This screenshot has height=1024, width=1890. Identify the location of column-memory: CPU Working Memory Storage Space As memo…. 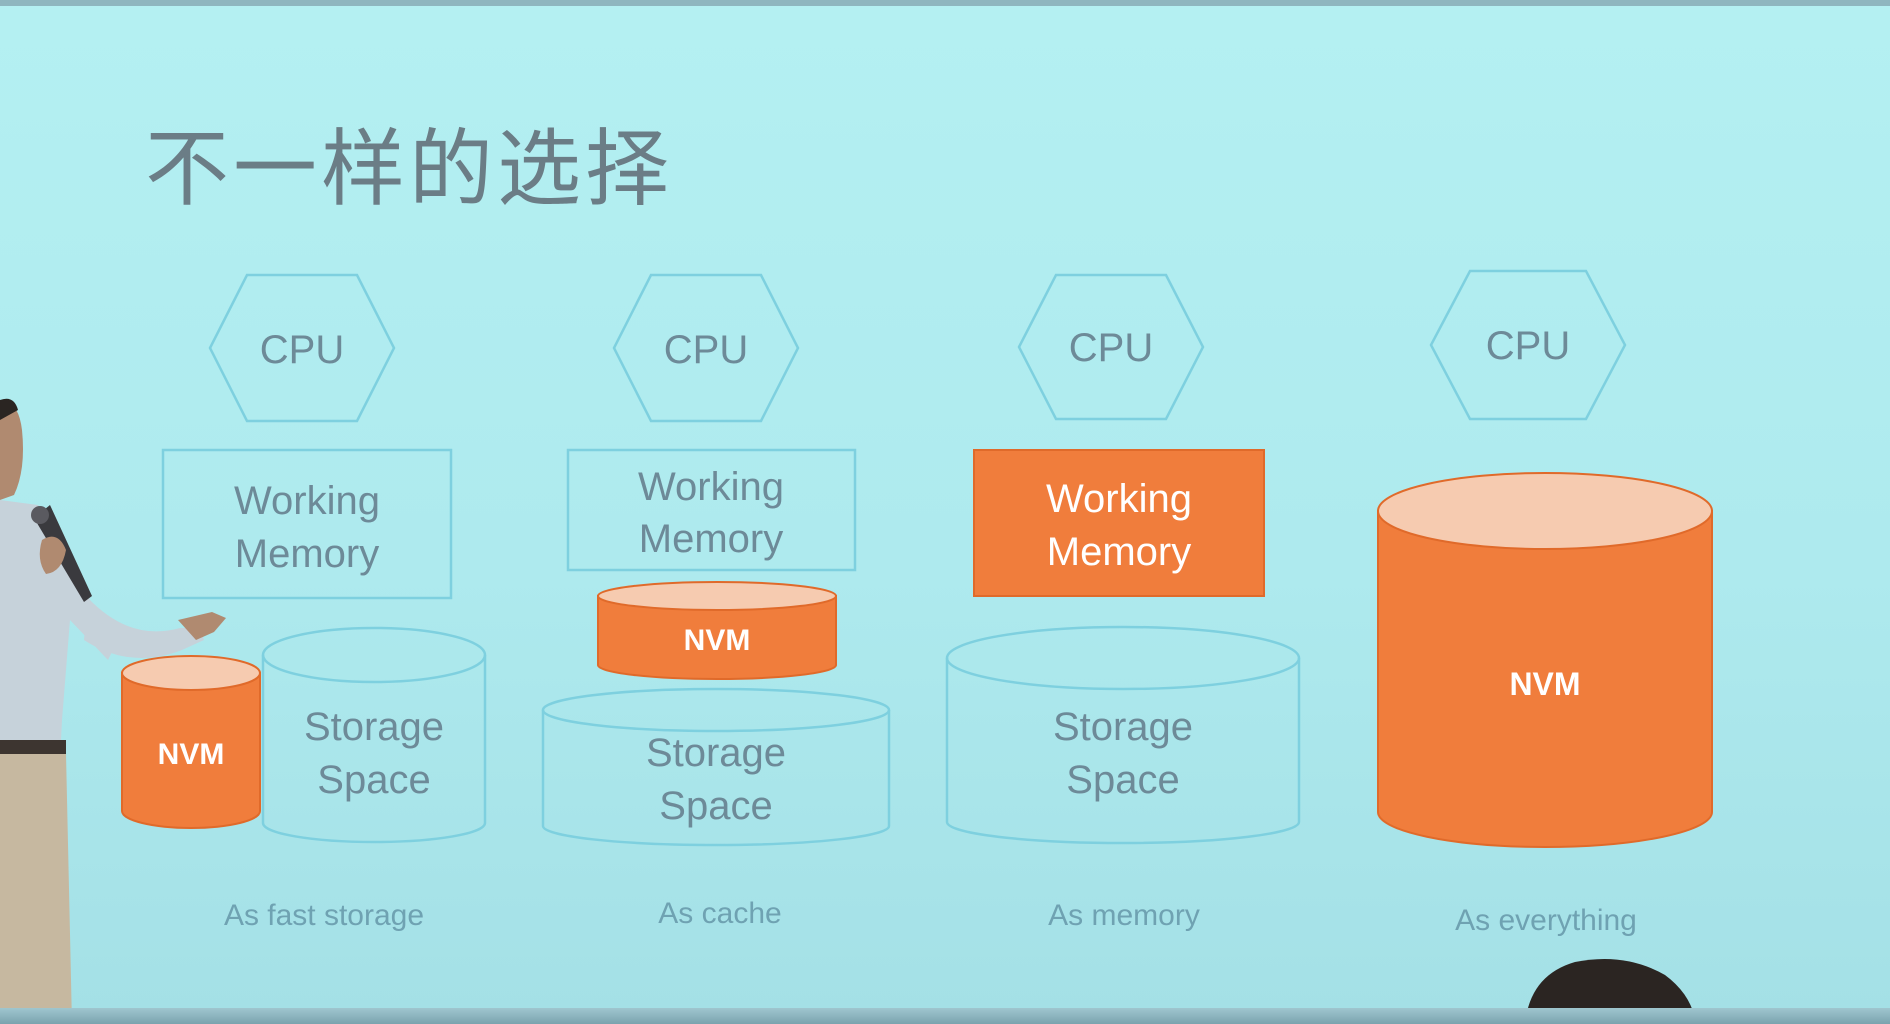
(1123, 602).